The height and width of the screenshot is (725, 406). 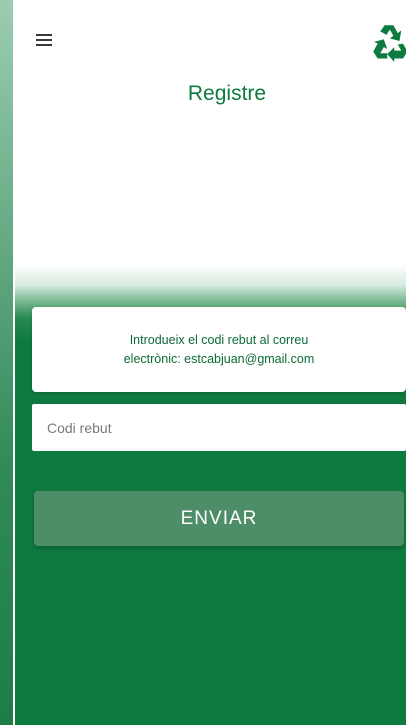 I want to click on page-title: Registre, so click(x=227, y=93).